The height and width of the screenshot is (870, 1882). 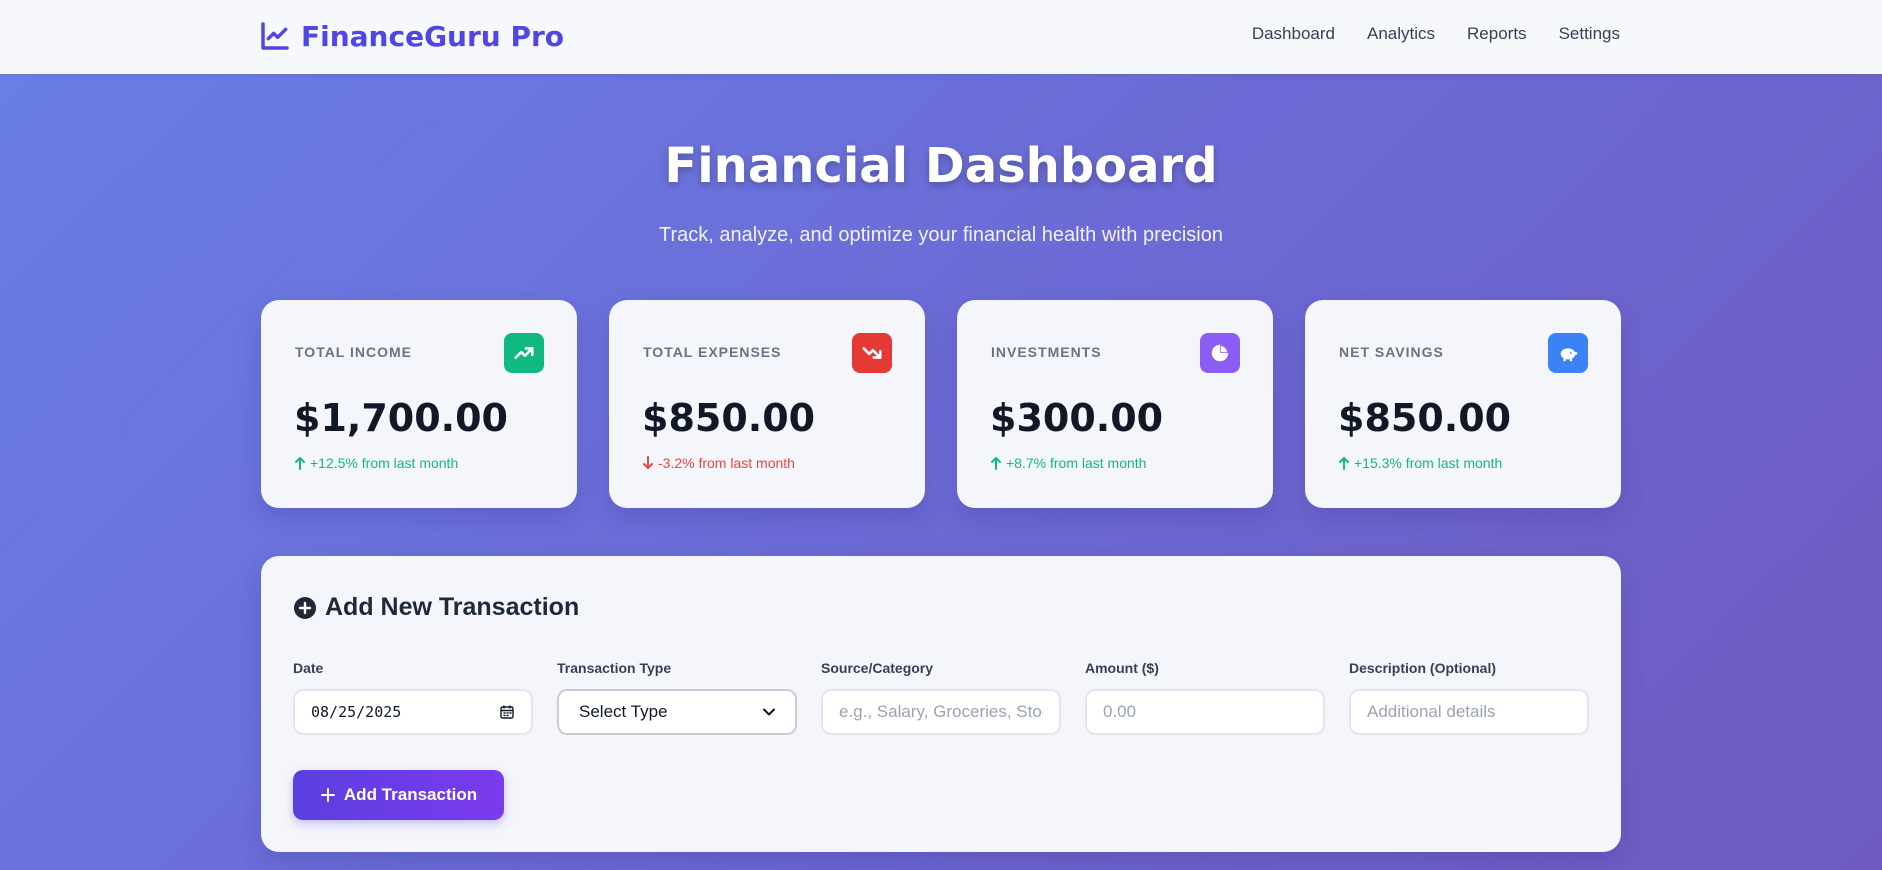 I want to click on panel-title-text: Add New Transaction, so click(x=452, y=607).